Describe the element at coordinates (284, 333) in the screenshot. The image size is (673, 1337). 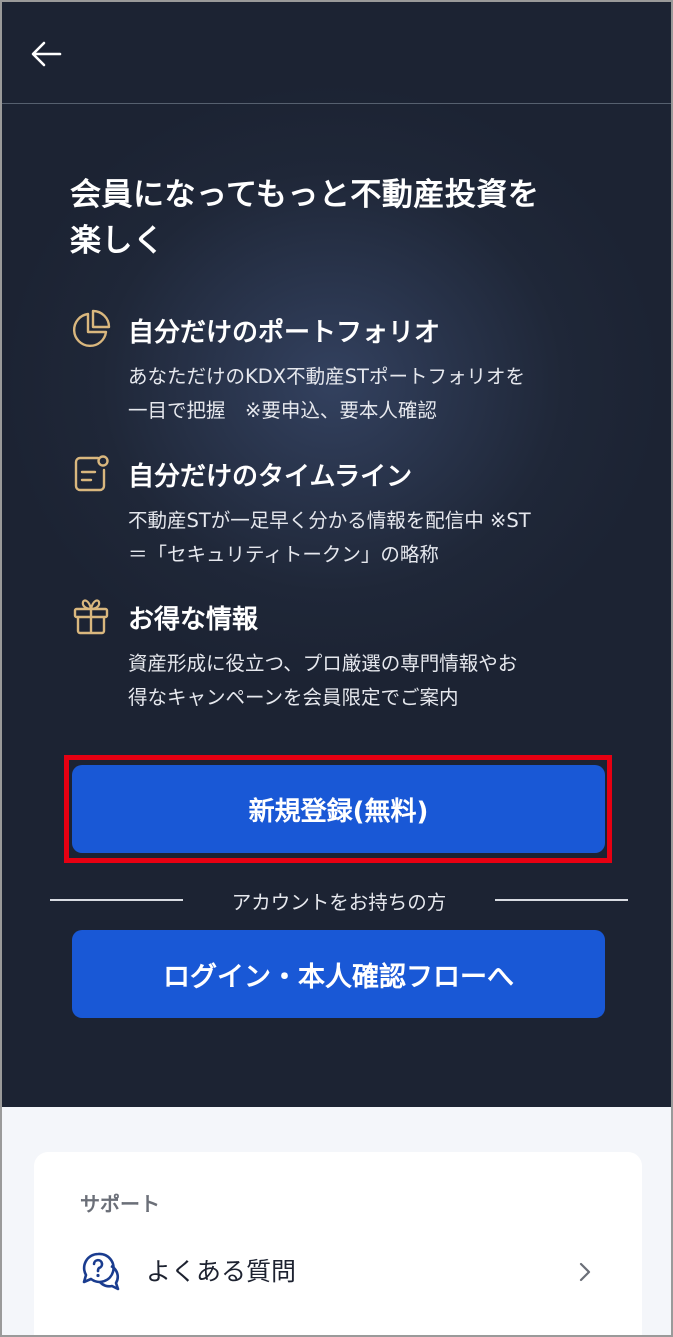
I see `feature-title: 自分だけのポートフォリオ` at that location.